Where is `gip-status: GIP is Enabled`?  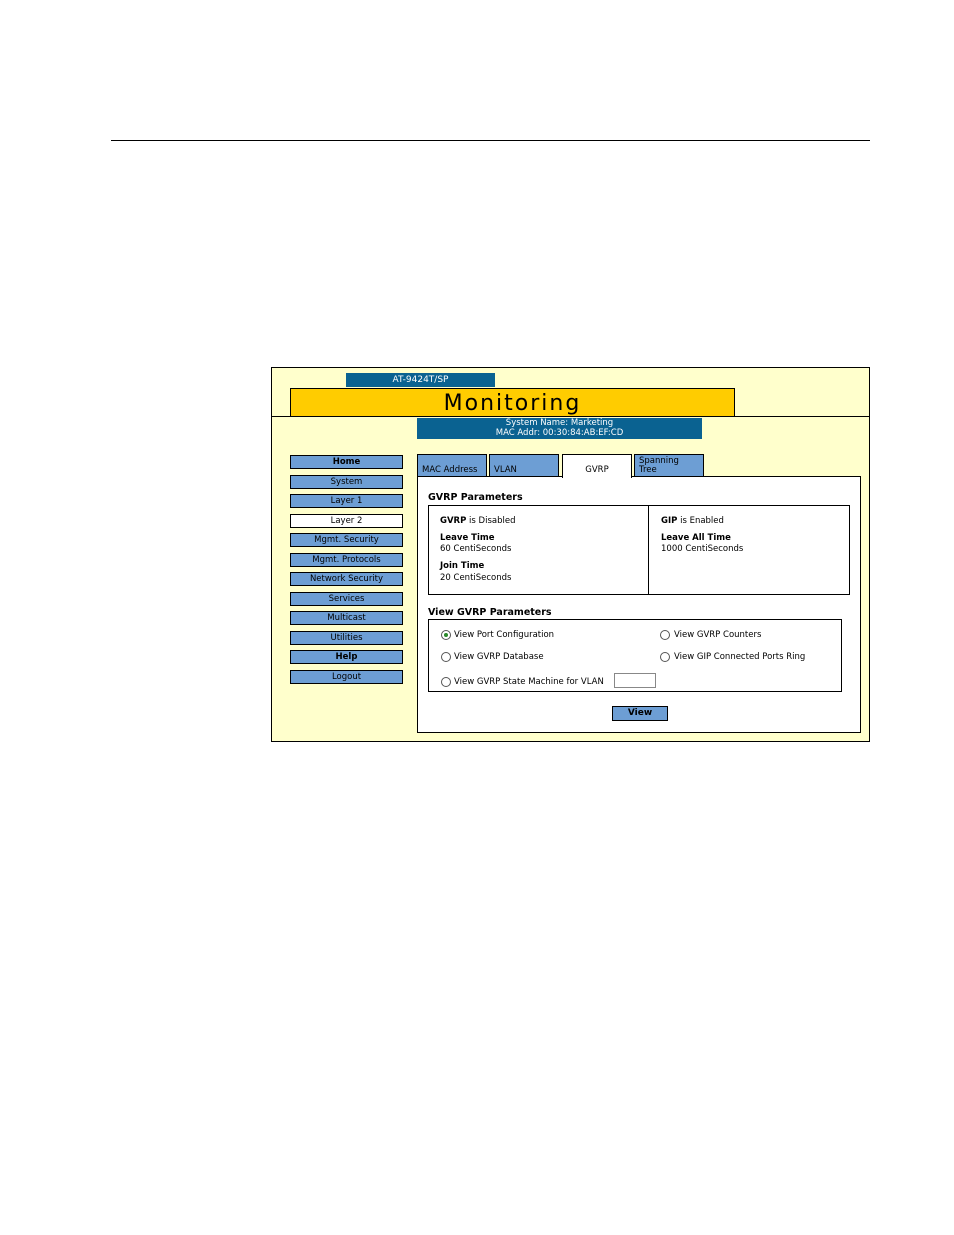
gip-status: GIP is Enabled is located at coordinates (692, 521).